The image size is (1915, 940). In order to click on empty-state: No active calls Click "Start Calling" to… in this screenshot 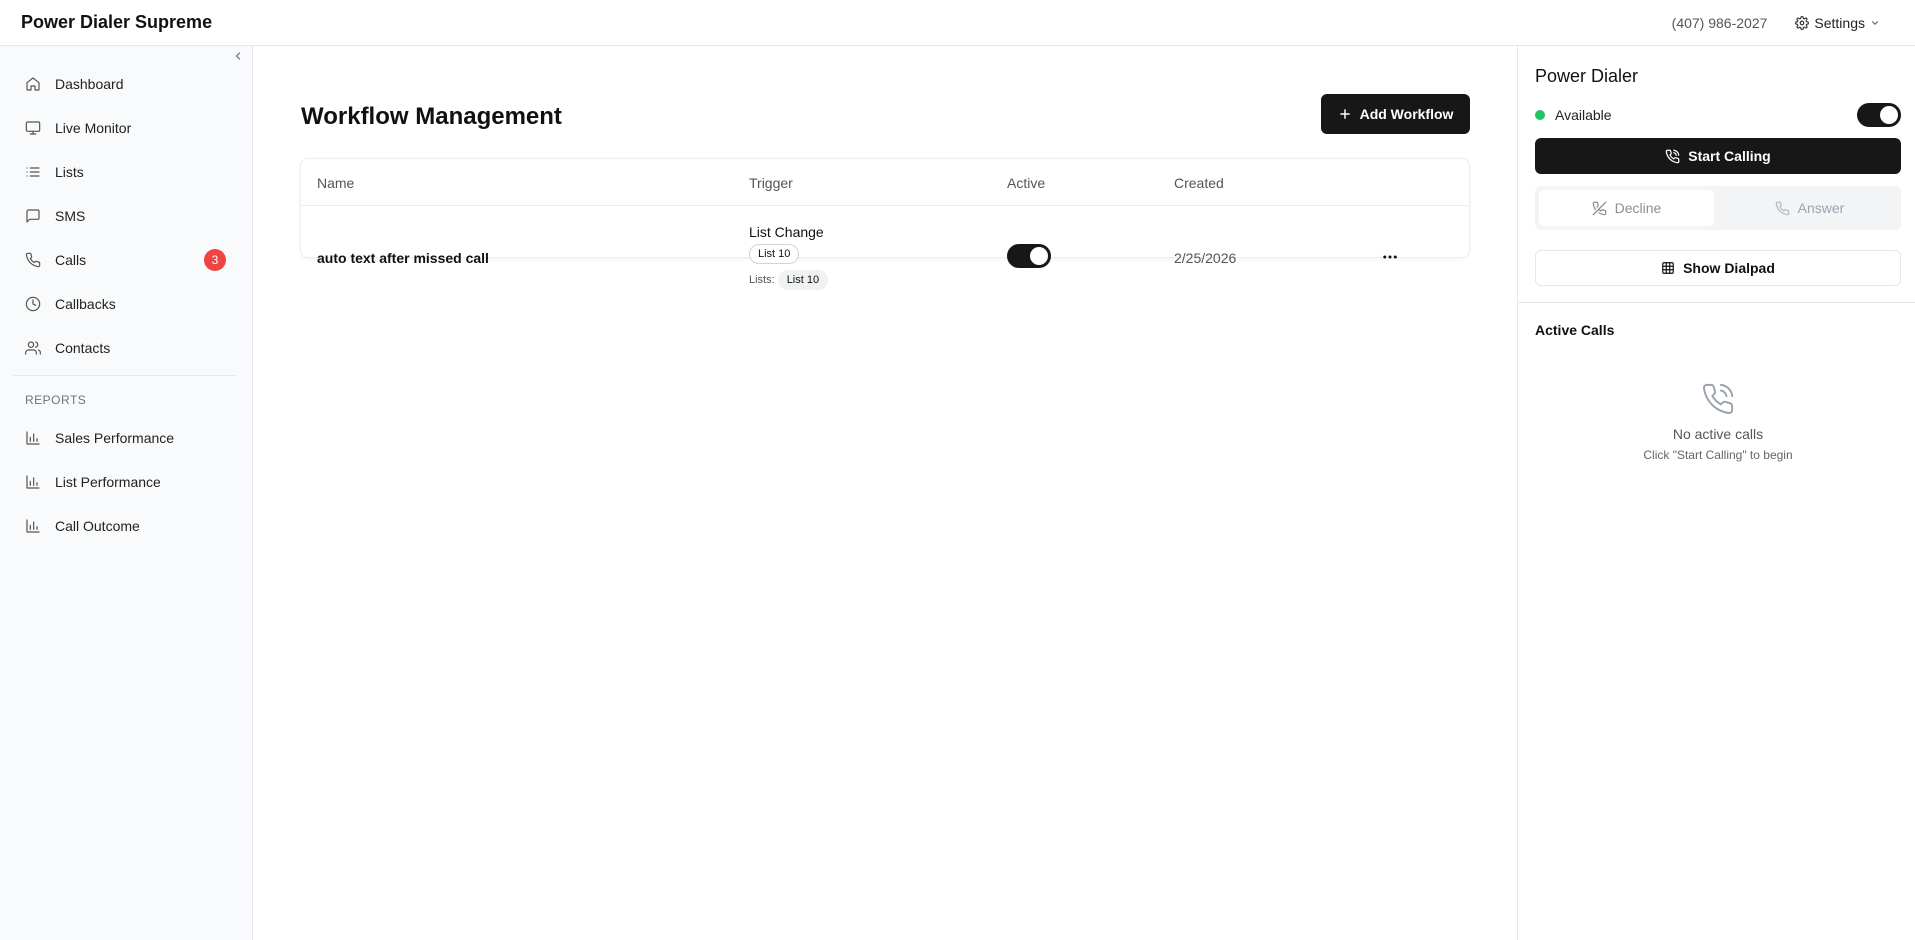, I will do `click(1718, 422)`.